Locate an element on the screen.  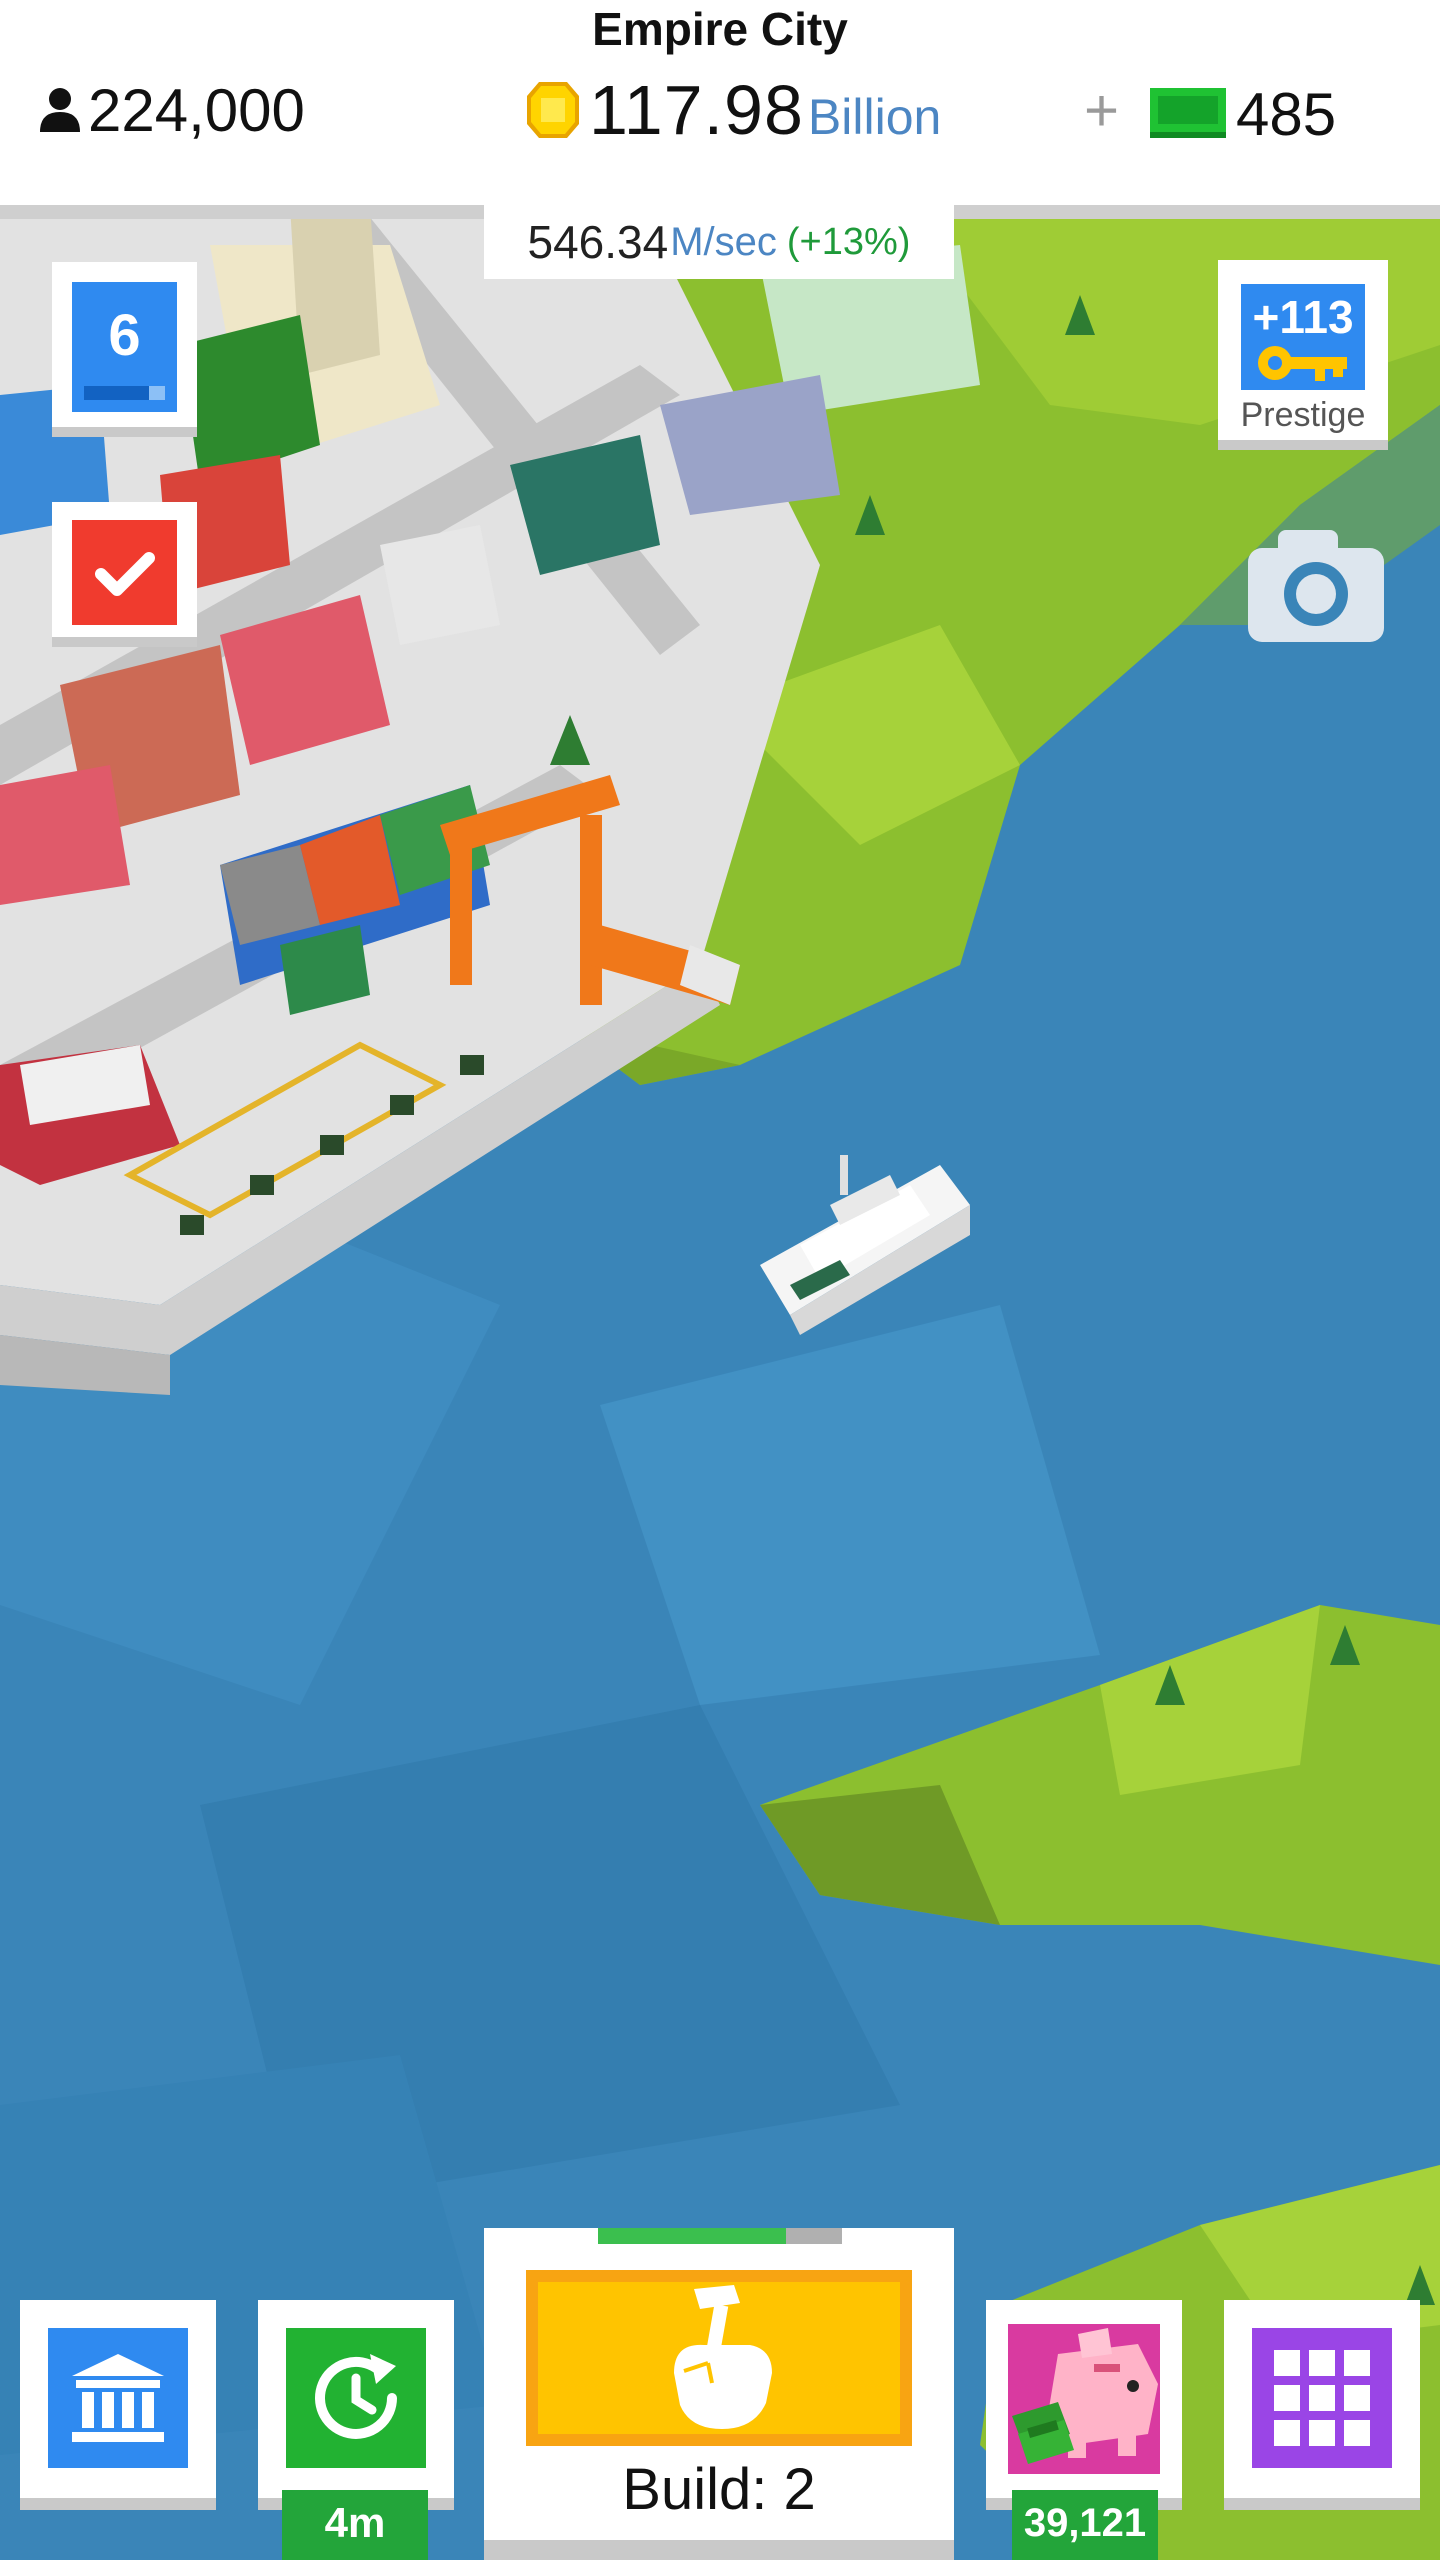
top-status-bar: Empire City 224,000 117.98 Billion + 485 is located at coordinates (720, 102).